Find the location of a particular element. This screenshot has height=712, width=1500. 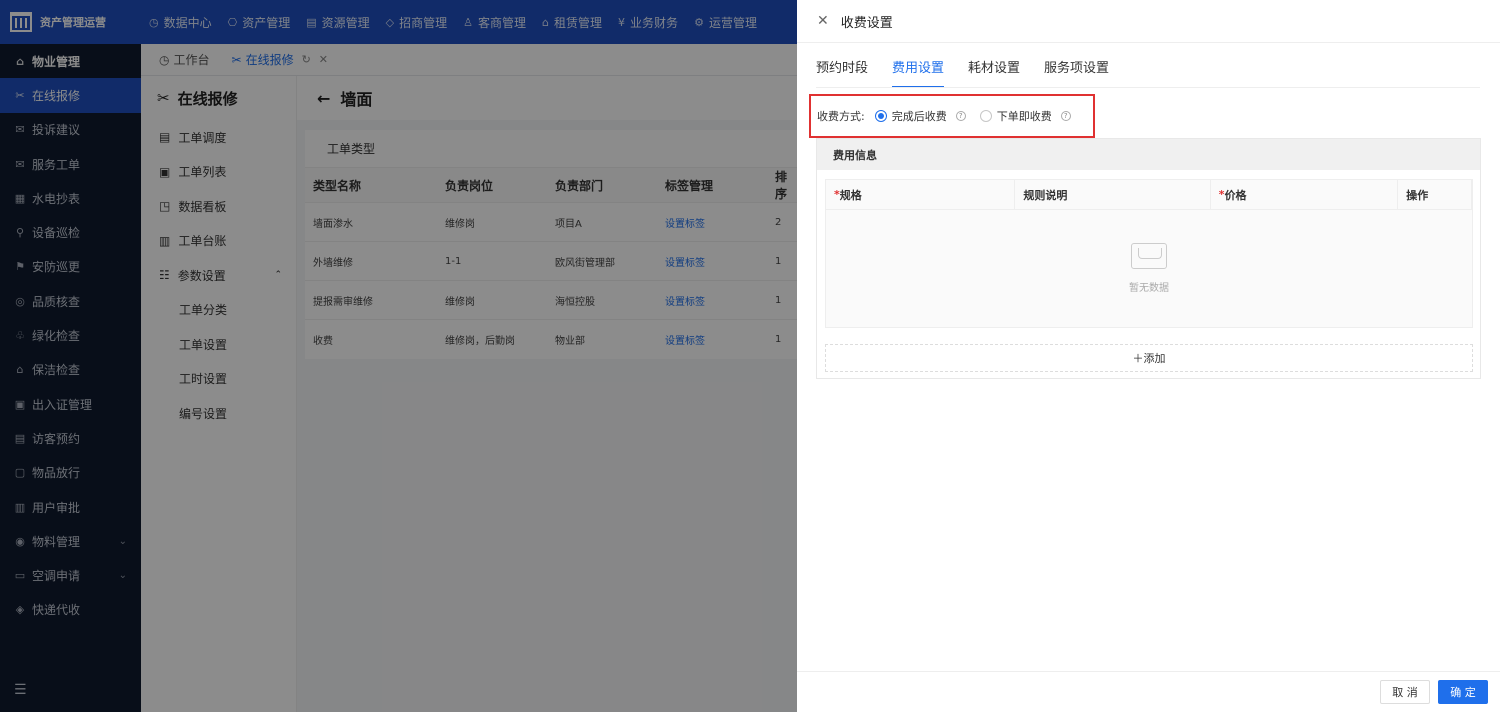

fee-info-column-label: 操作 is located at coordinates (1417, 195).